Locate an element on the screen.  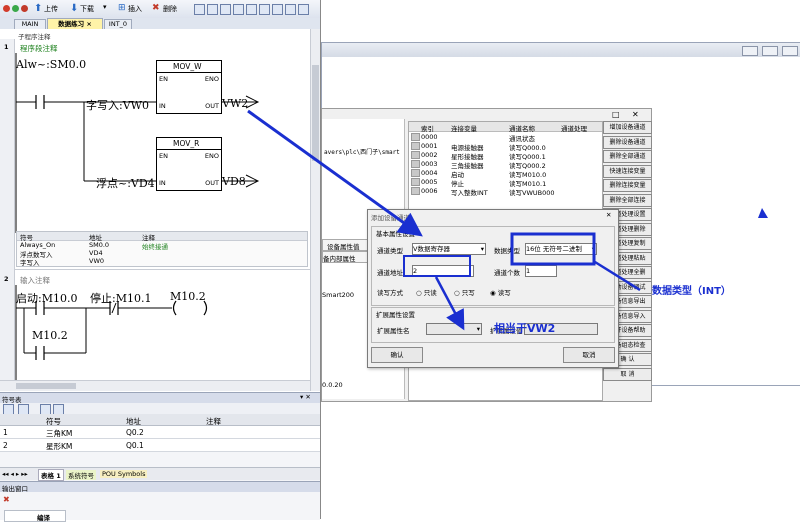
config-button: 删除全部连接 is located at coordinates (627, 200).